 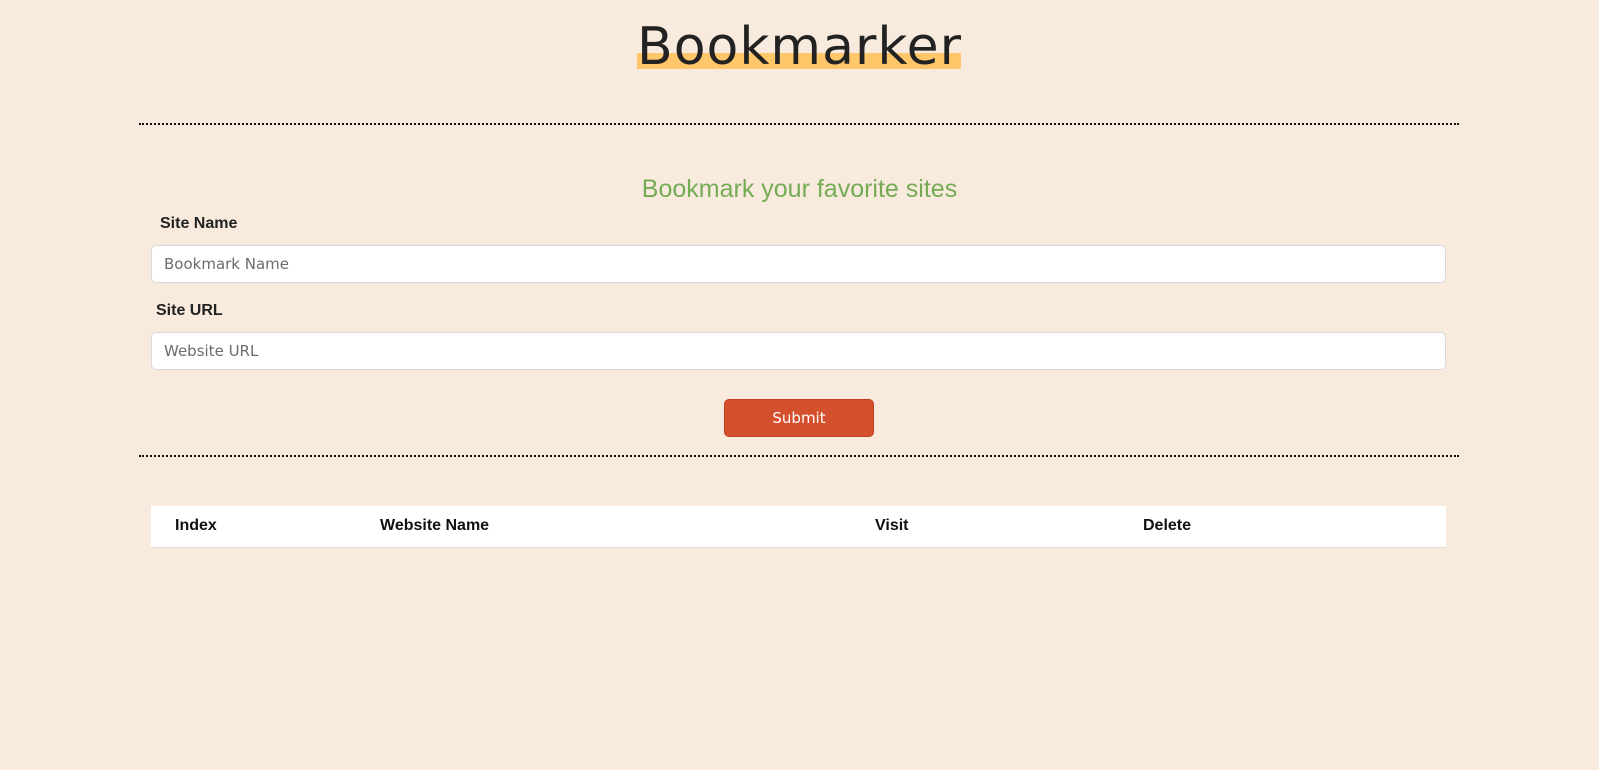 What do you see at coordinates (799, 124) in the screenshot?
I see `top-divider` at bounding box center [799, 124].